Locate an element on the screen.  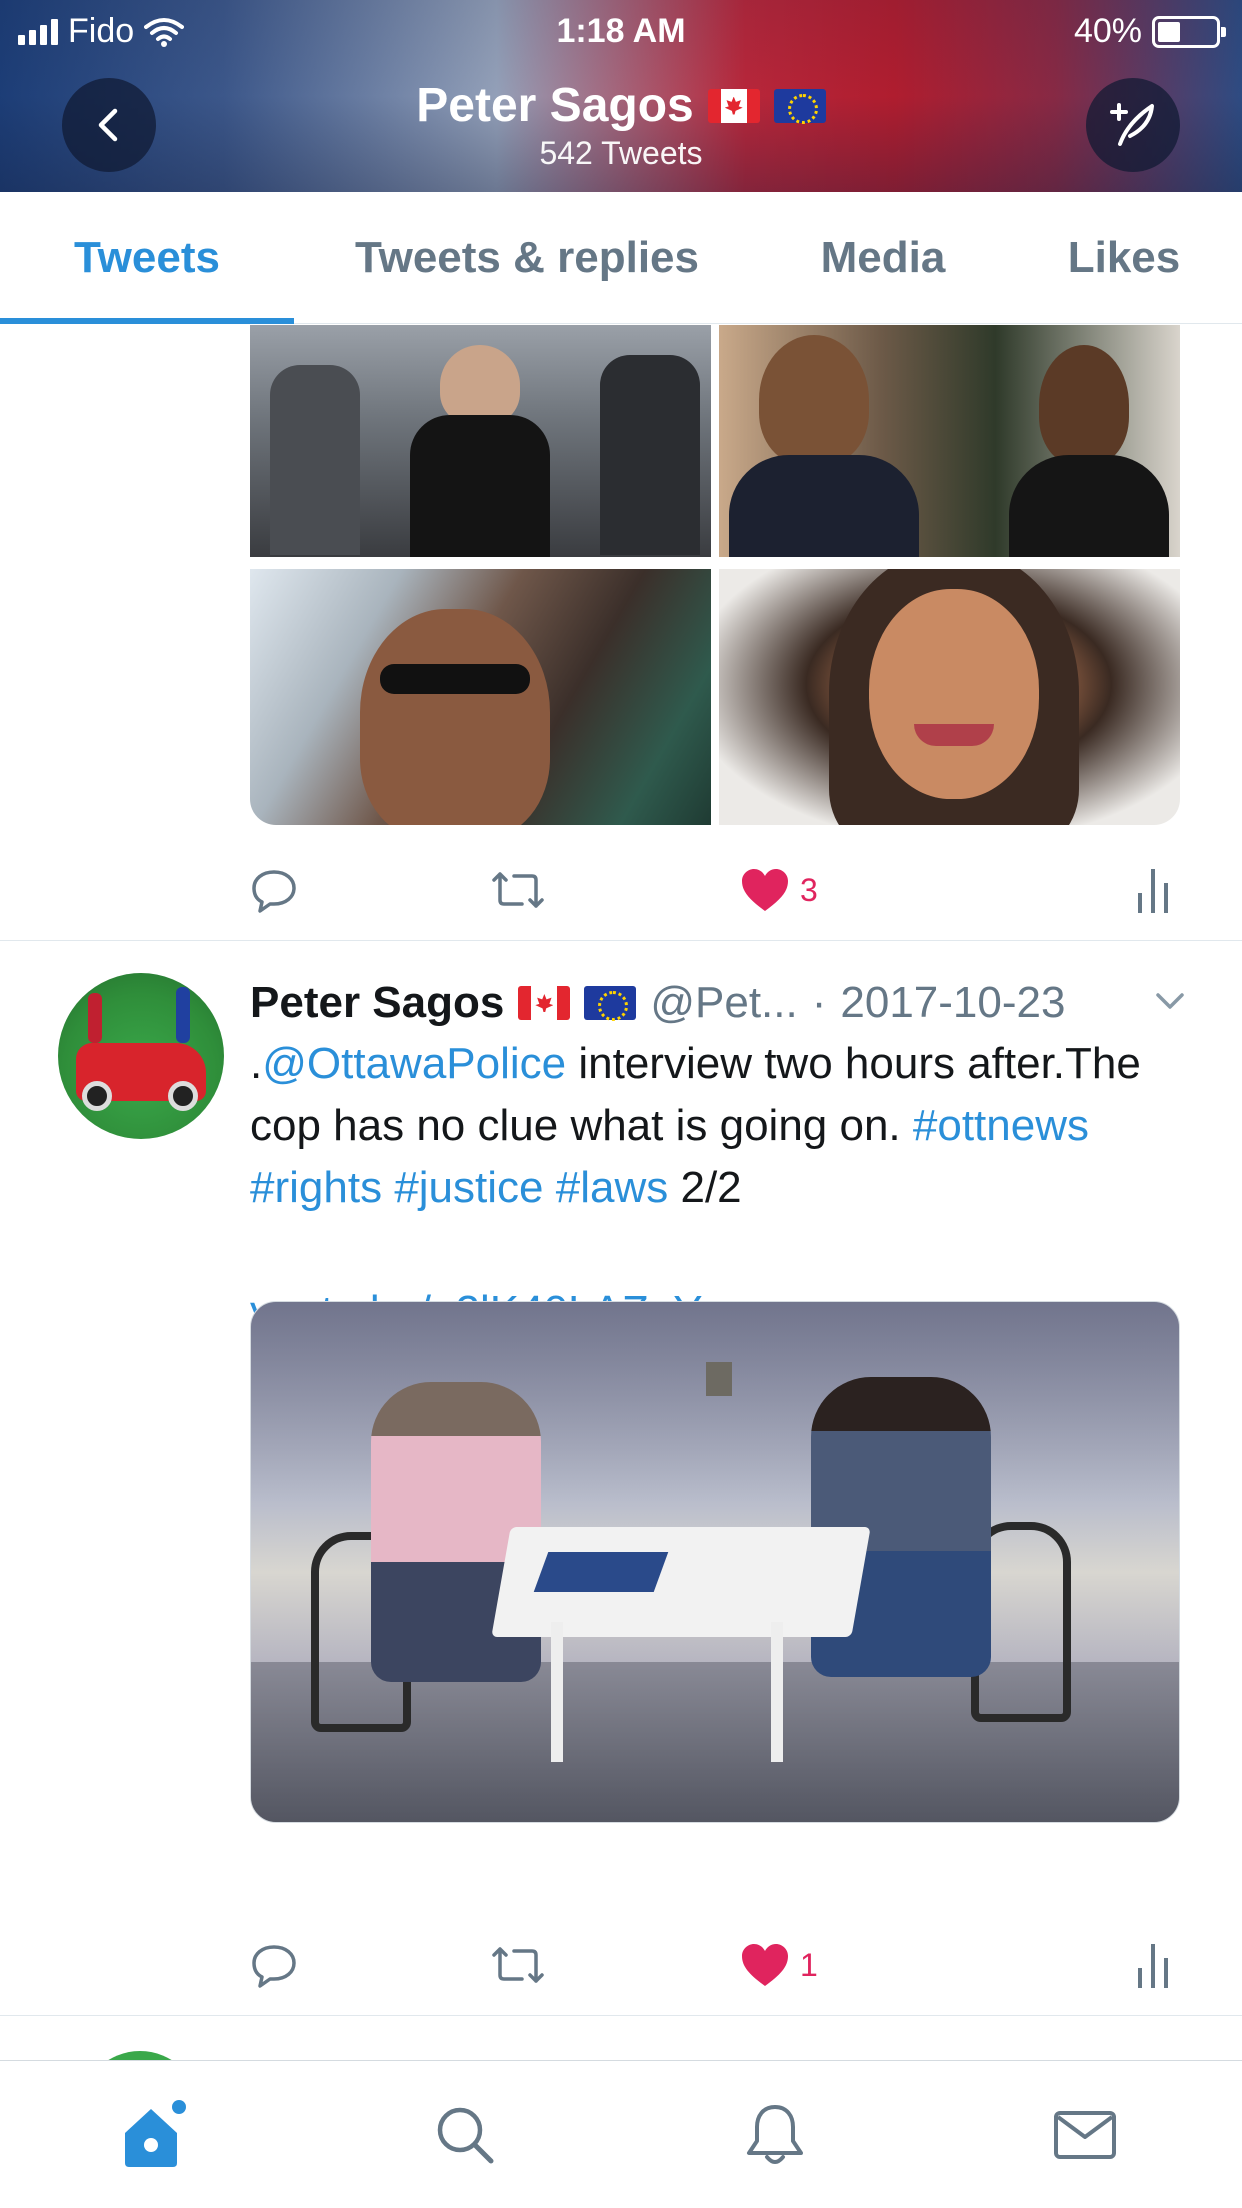
like-button: 3 is located at coordinates (779, 890).